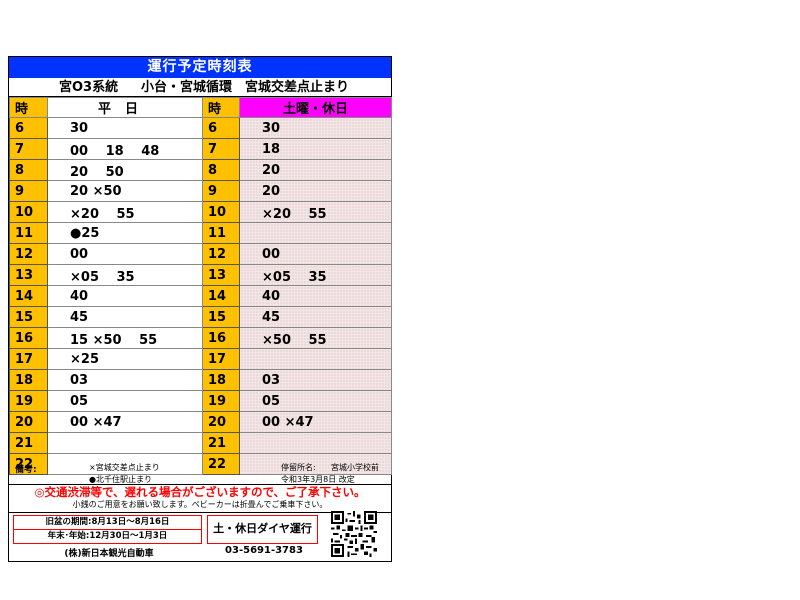  Describe the element at coordinates (107, 536) in the screenshot. I see `new-year-period: 年末･年始:12月30日～1月3日` at that location.